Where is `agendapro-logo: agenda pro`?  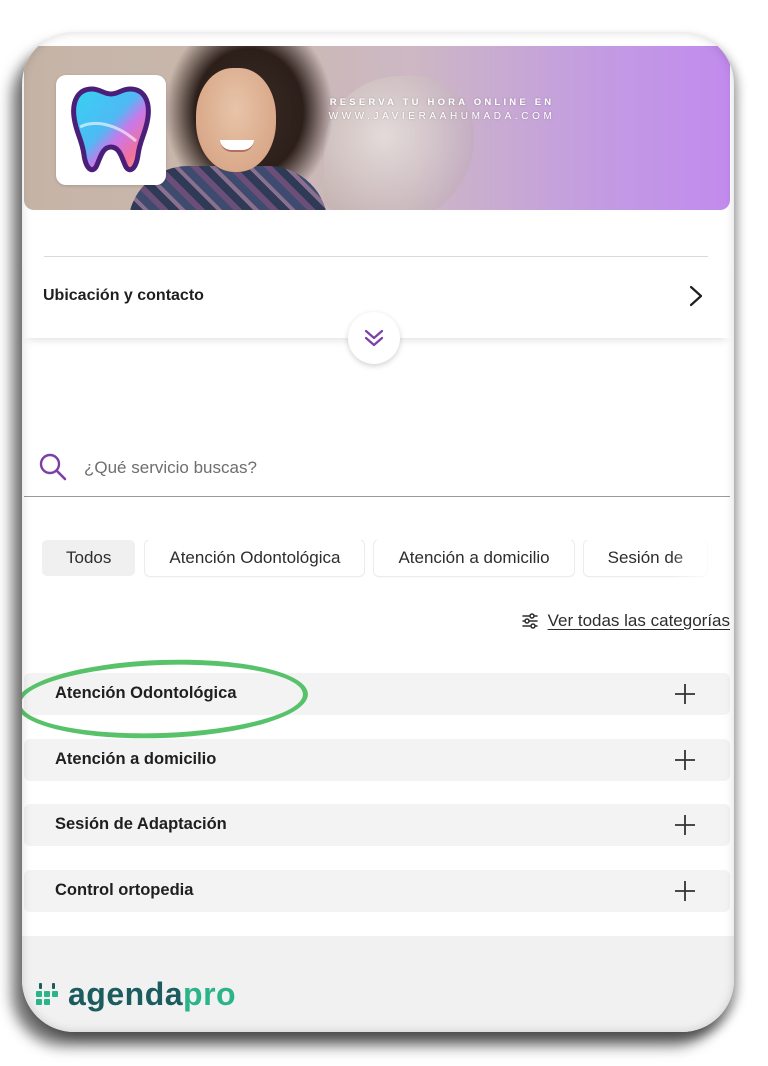 agendapro-logo: agenda pro is located at coordinates (135, 994).